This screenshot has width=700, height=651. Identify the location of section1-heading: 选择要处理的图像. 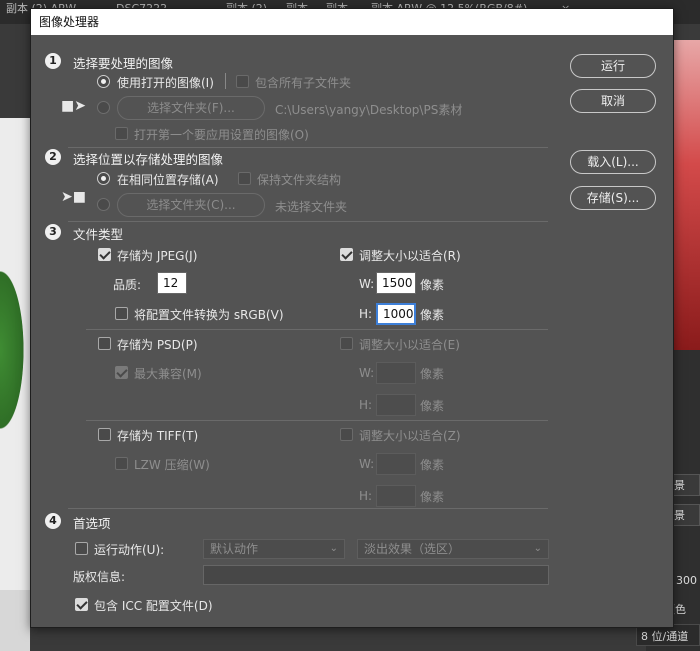
(123, 63).